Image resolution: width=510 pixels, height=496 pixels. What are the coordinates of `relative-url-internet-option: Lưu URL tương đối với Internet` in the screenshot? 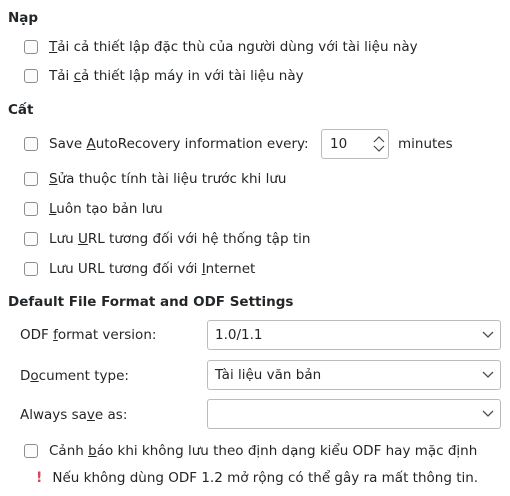 It's located at (139, 269).